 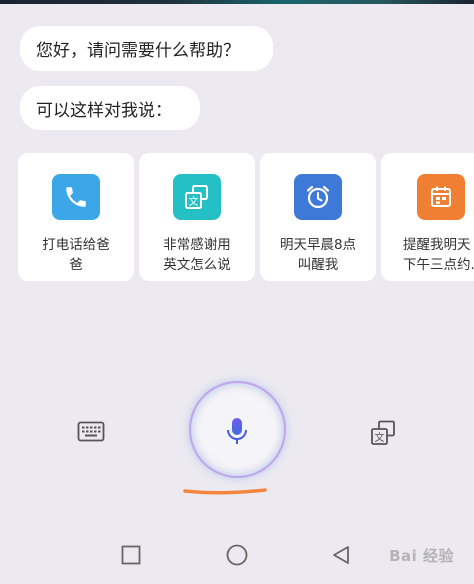 I want to click on assistant-greeting-bubble: 您好，请问需要什么帮助？, so click(x=146, y=48).